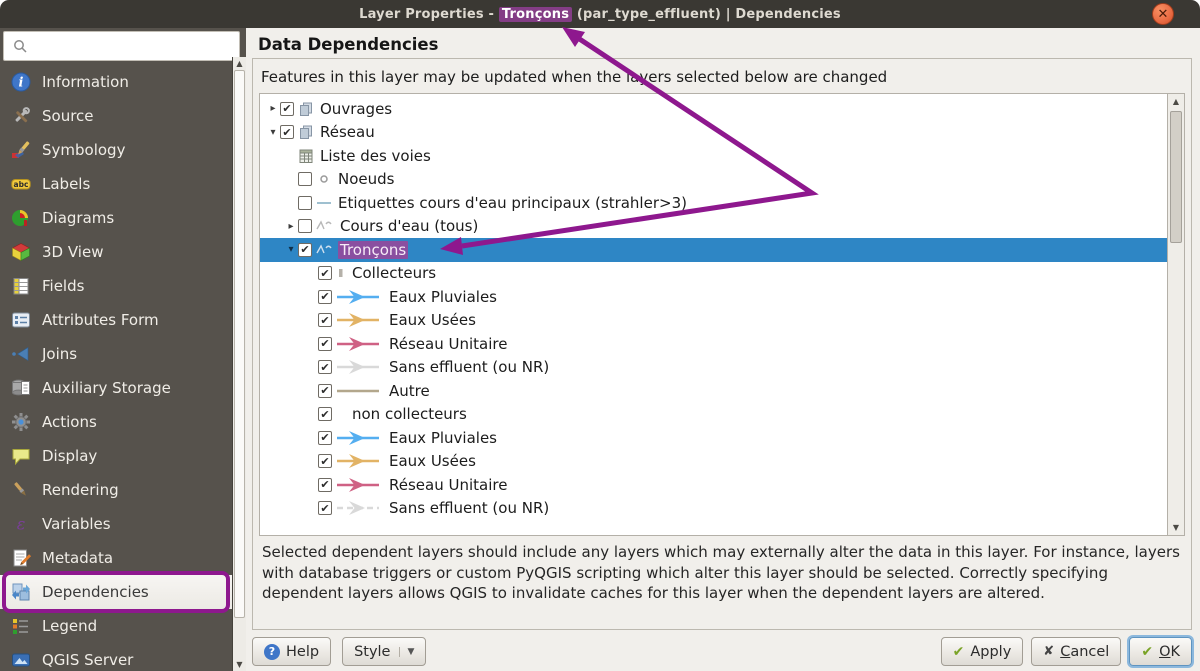  What do you see at coordinates (116, 422) in the screenshot?
I see `sidebar-item-actions: Actions` at bounding box center [116, 422].